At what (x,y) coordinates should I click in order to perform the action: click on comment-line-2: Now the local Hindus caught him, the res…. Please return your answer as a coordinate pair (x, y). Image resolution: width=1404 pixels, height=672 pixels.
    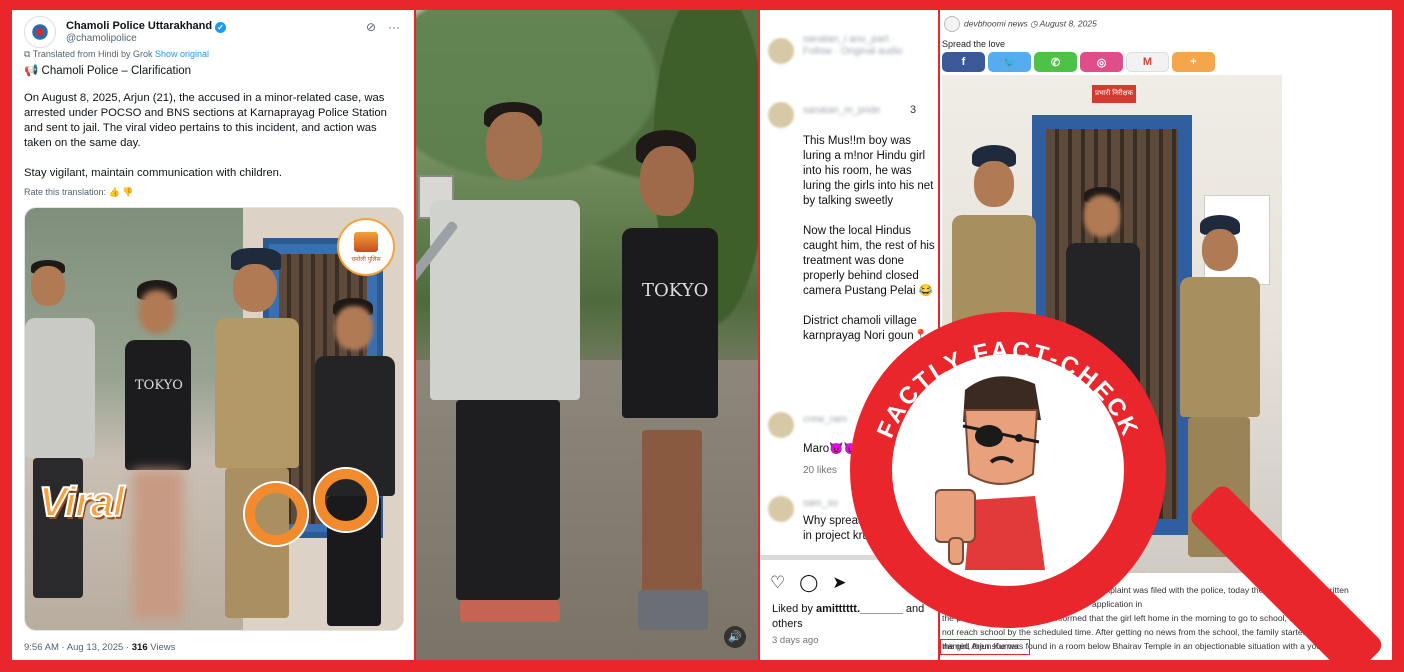
    Looking at the image, I should click on (869, 261).